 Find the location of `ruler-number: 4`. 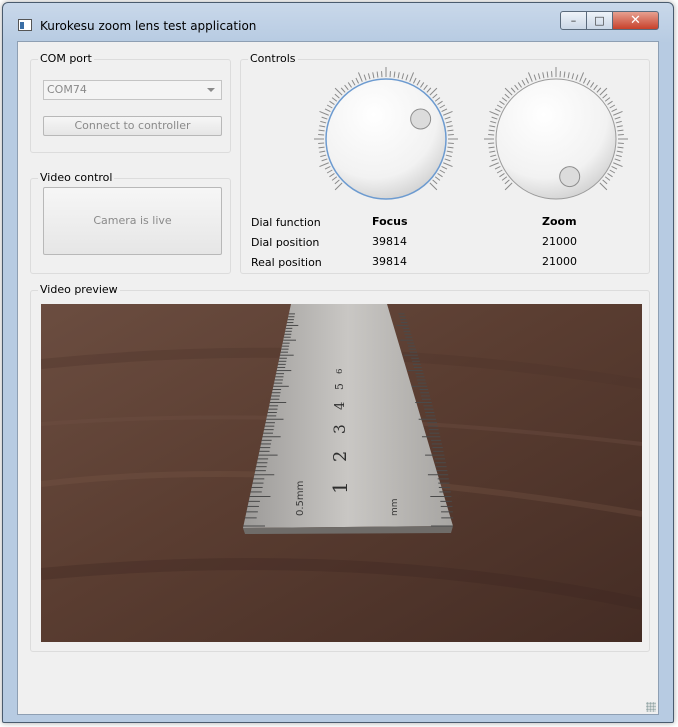

ruler-number: 4 is located at coordinates (340, 406).